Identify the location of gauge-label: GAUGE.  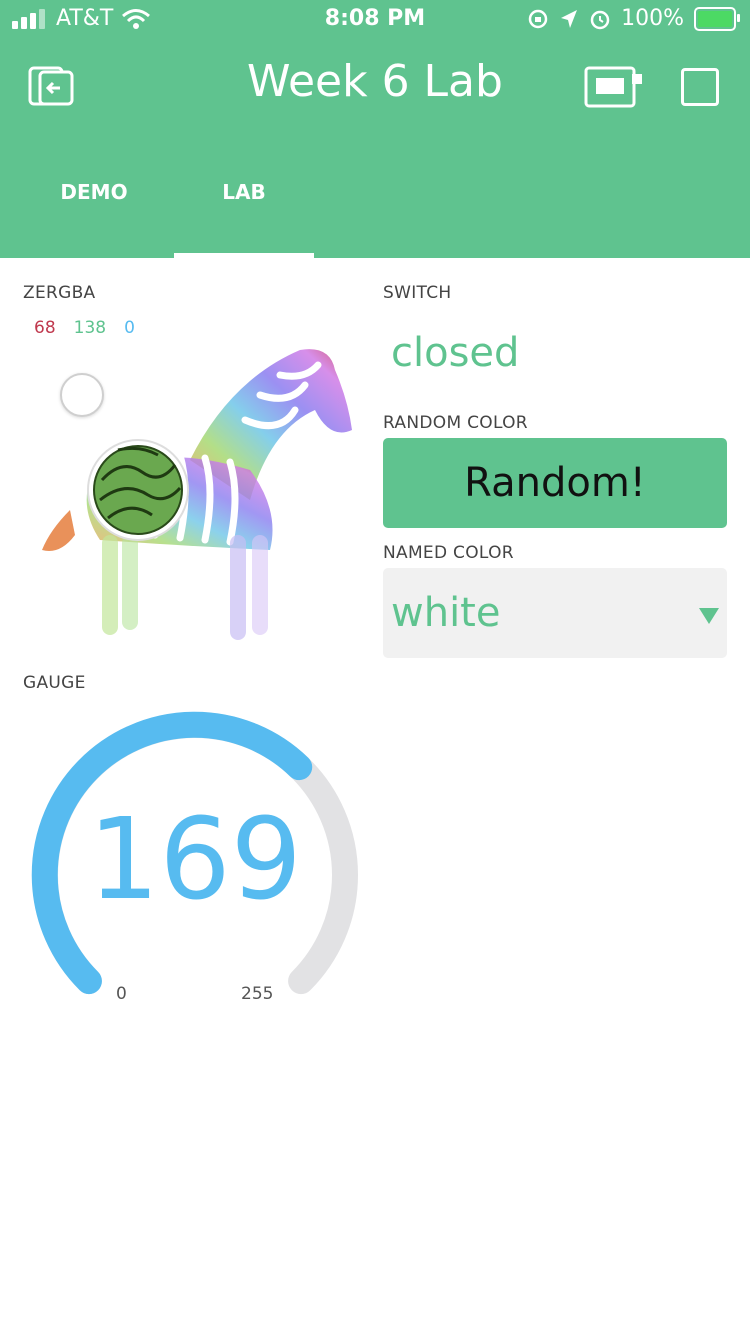
(54, 683).